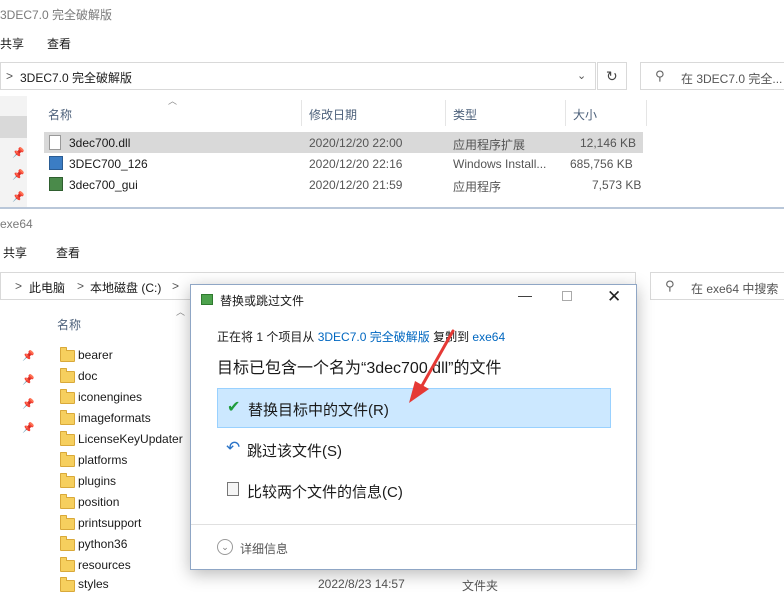  I want to click on maximize-button, so click(567, 296).